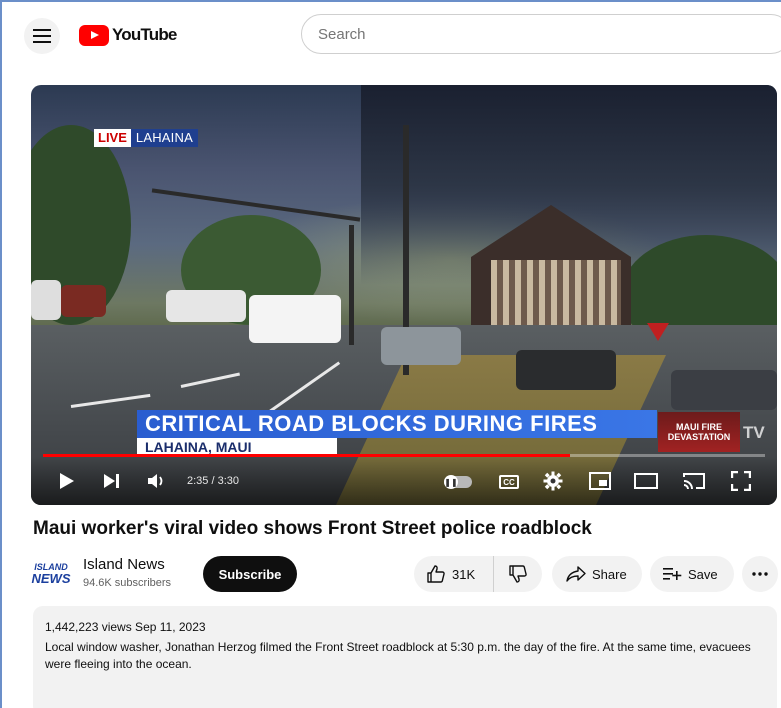  What do you see at coordinates (351, 285) in the screenshot?
I see `video-scene-pole` at bounding box center [351, 285].